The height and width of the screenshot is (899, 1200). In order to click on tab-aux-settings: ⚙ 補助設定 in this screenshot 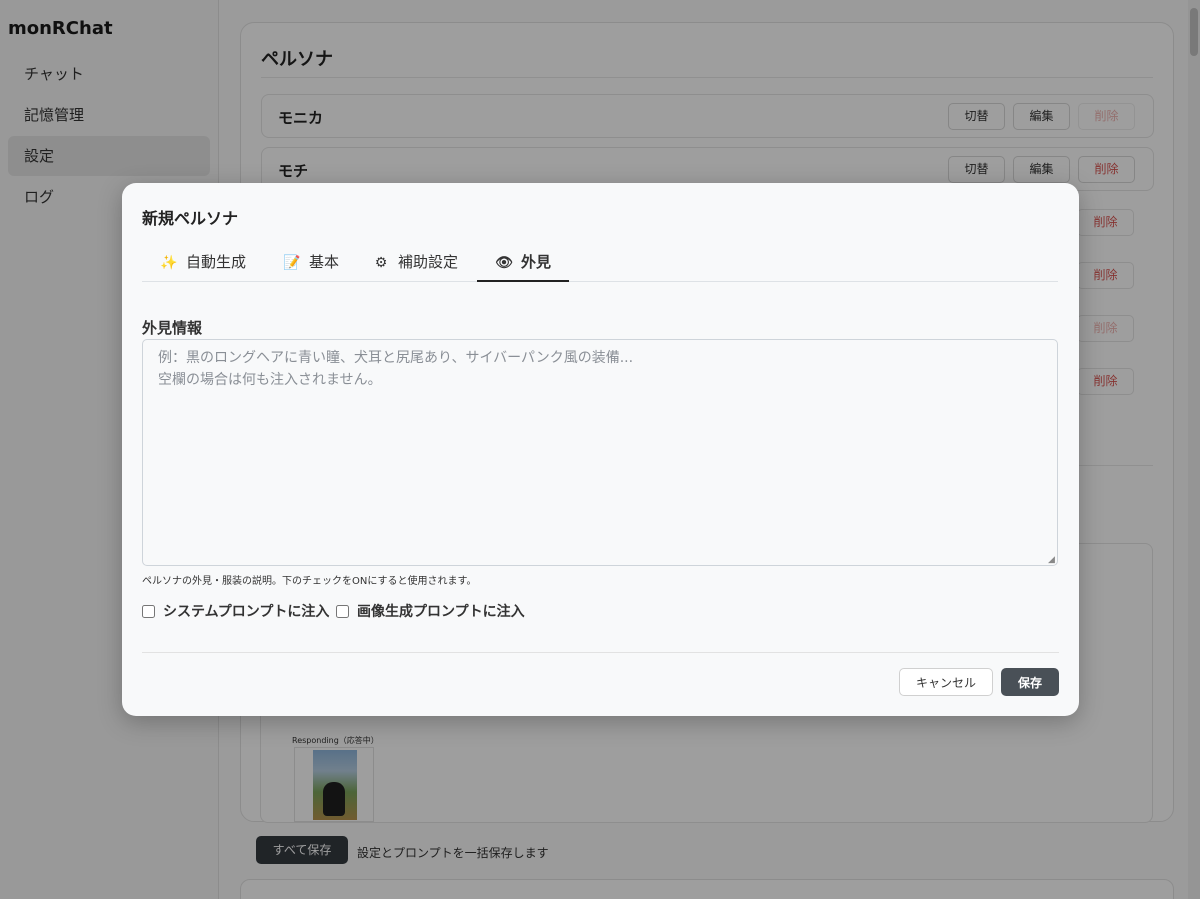, I will do `click(415, 262)`.